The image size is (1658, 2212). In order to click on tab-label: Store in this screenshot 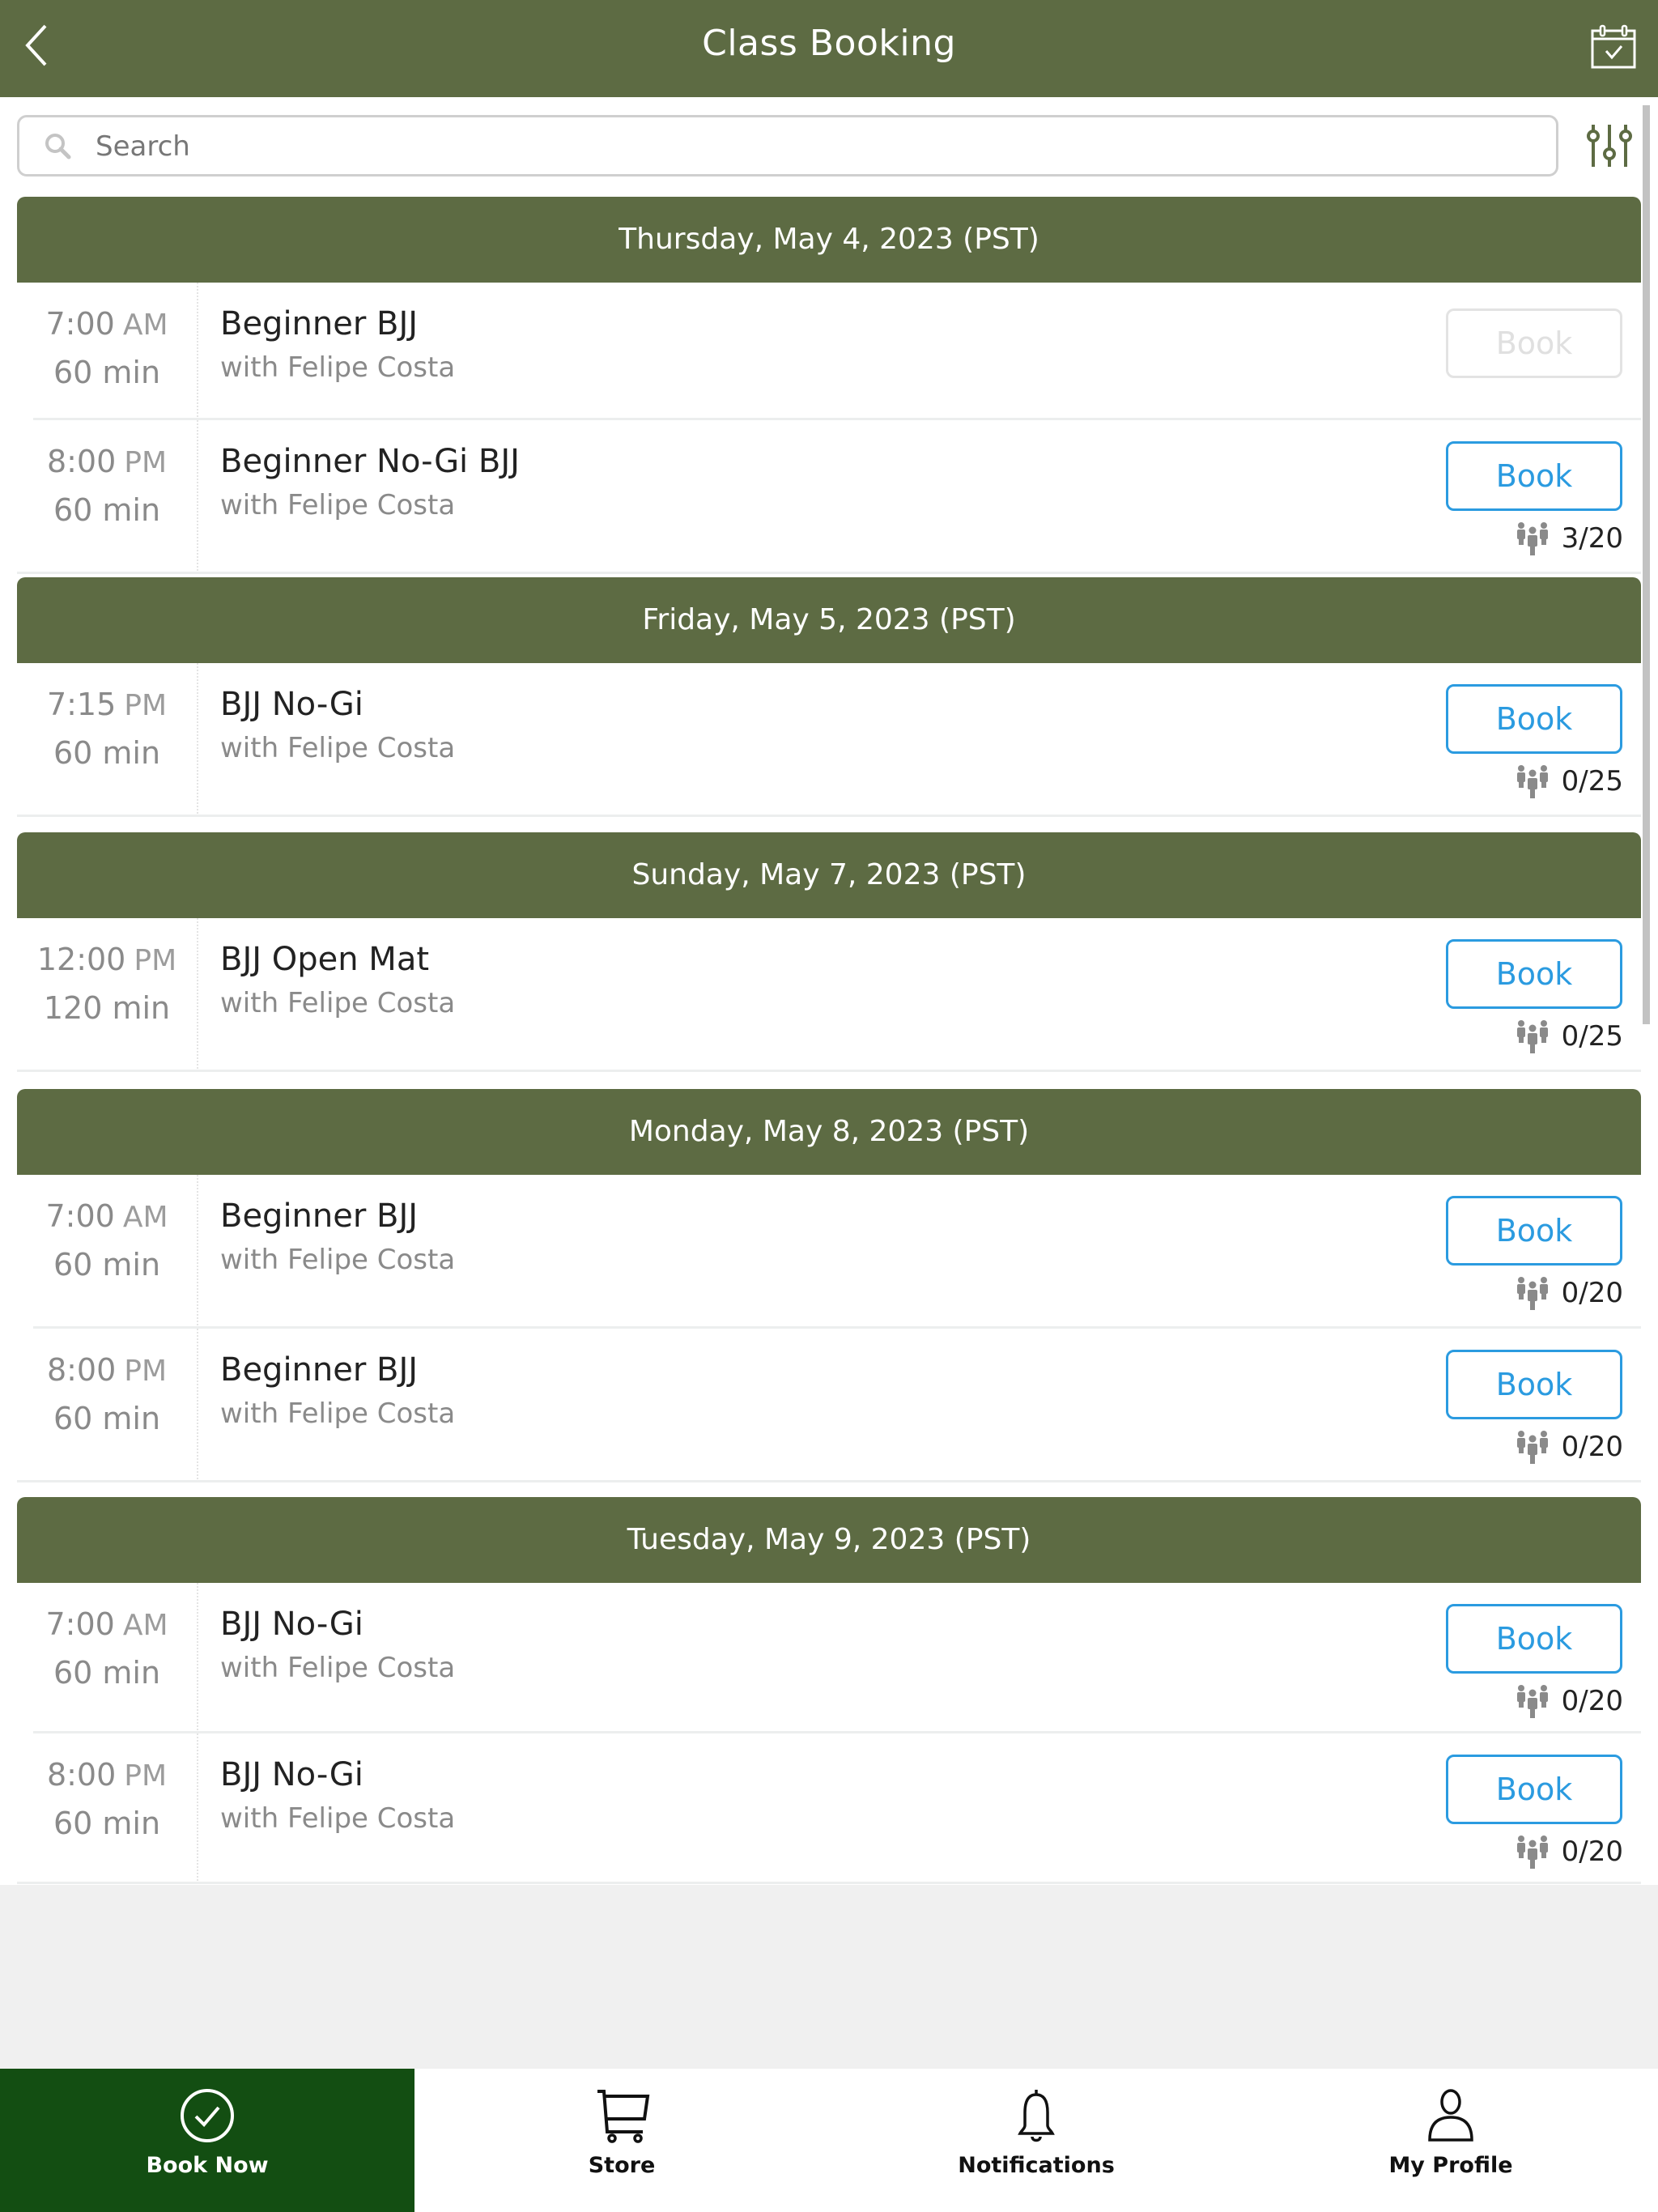, I will do `click(622, 2166)`.